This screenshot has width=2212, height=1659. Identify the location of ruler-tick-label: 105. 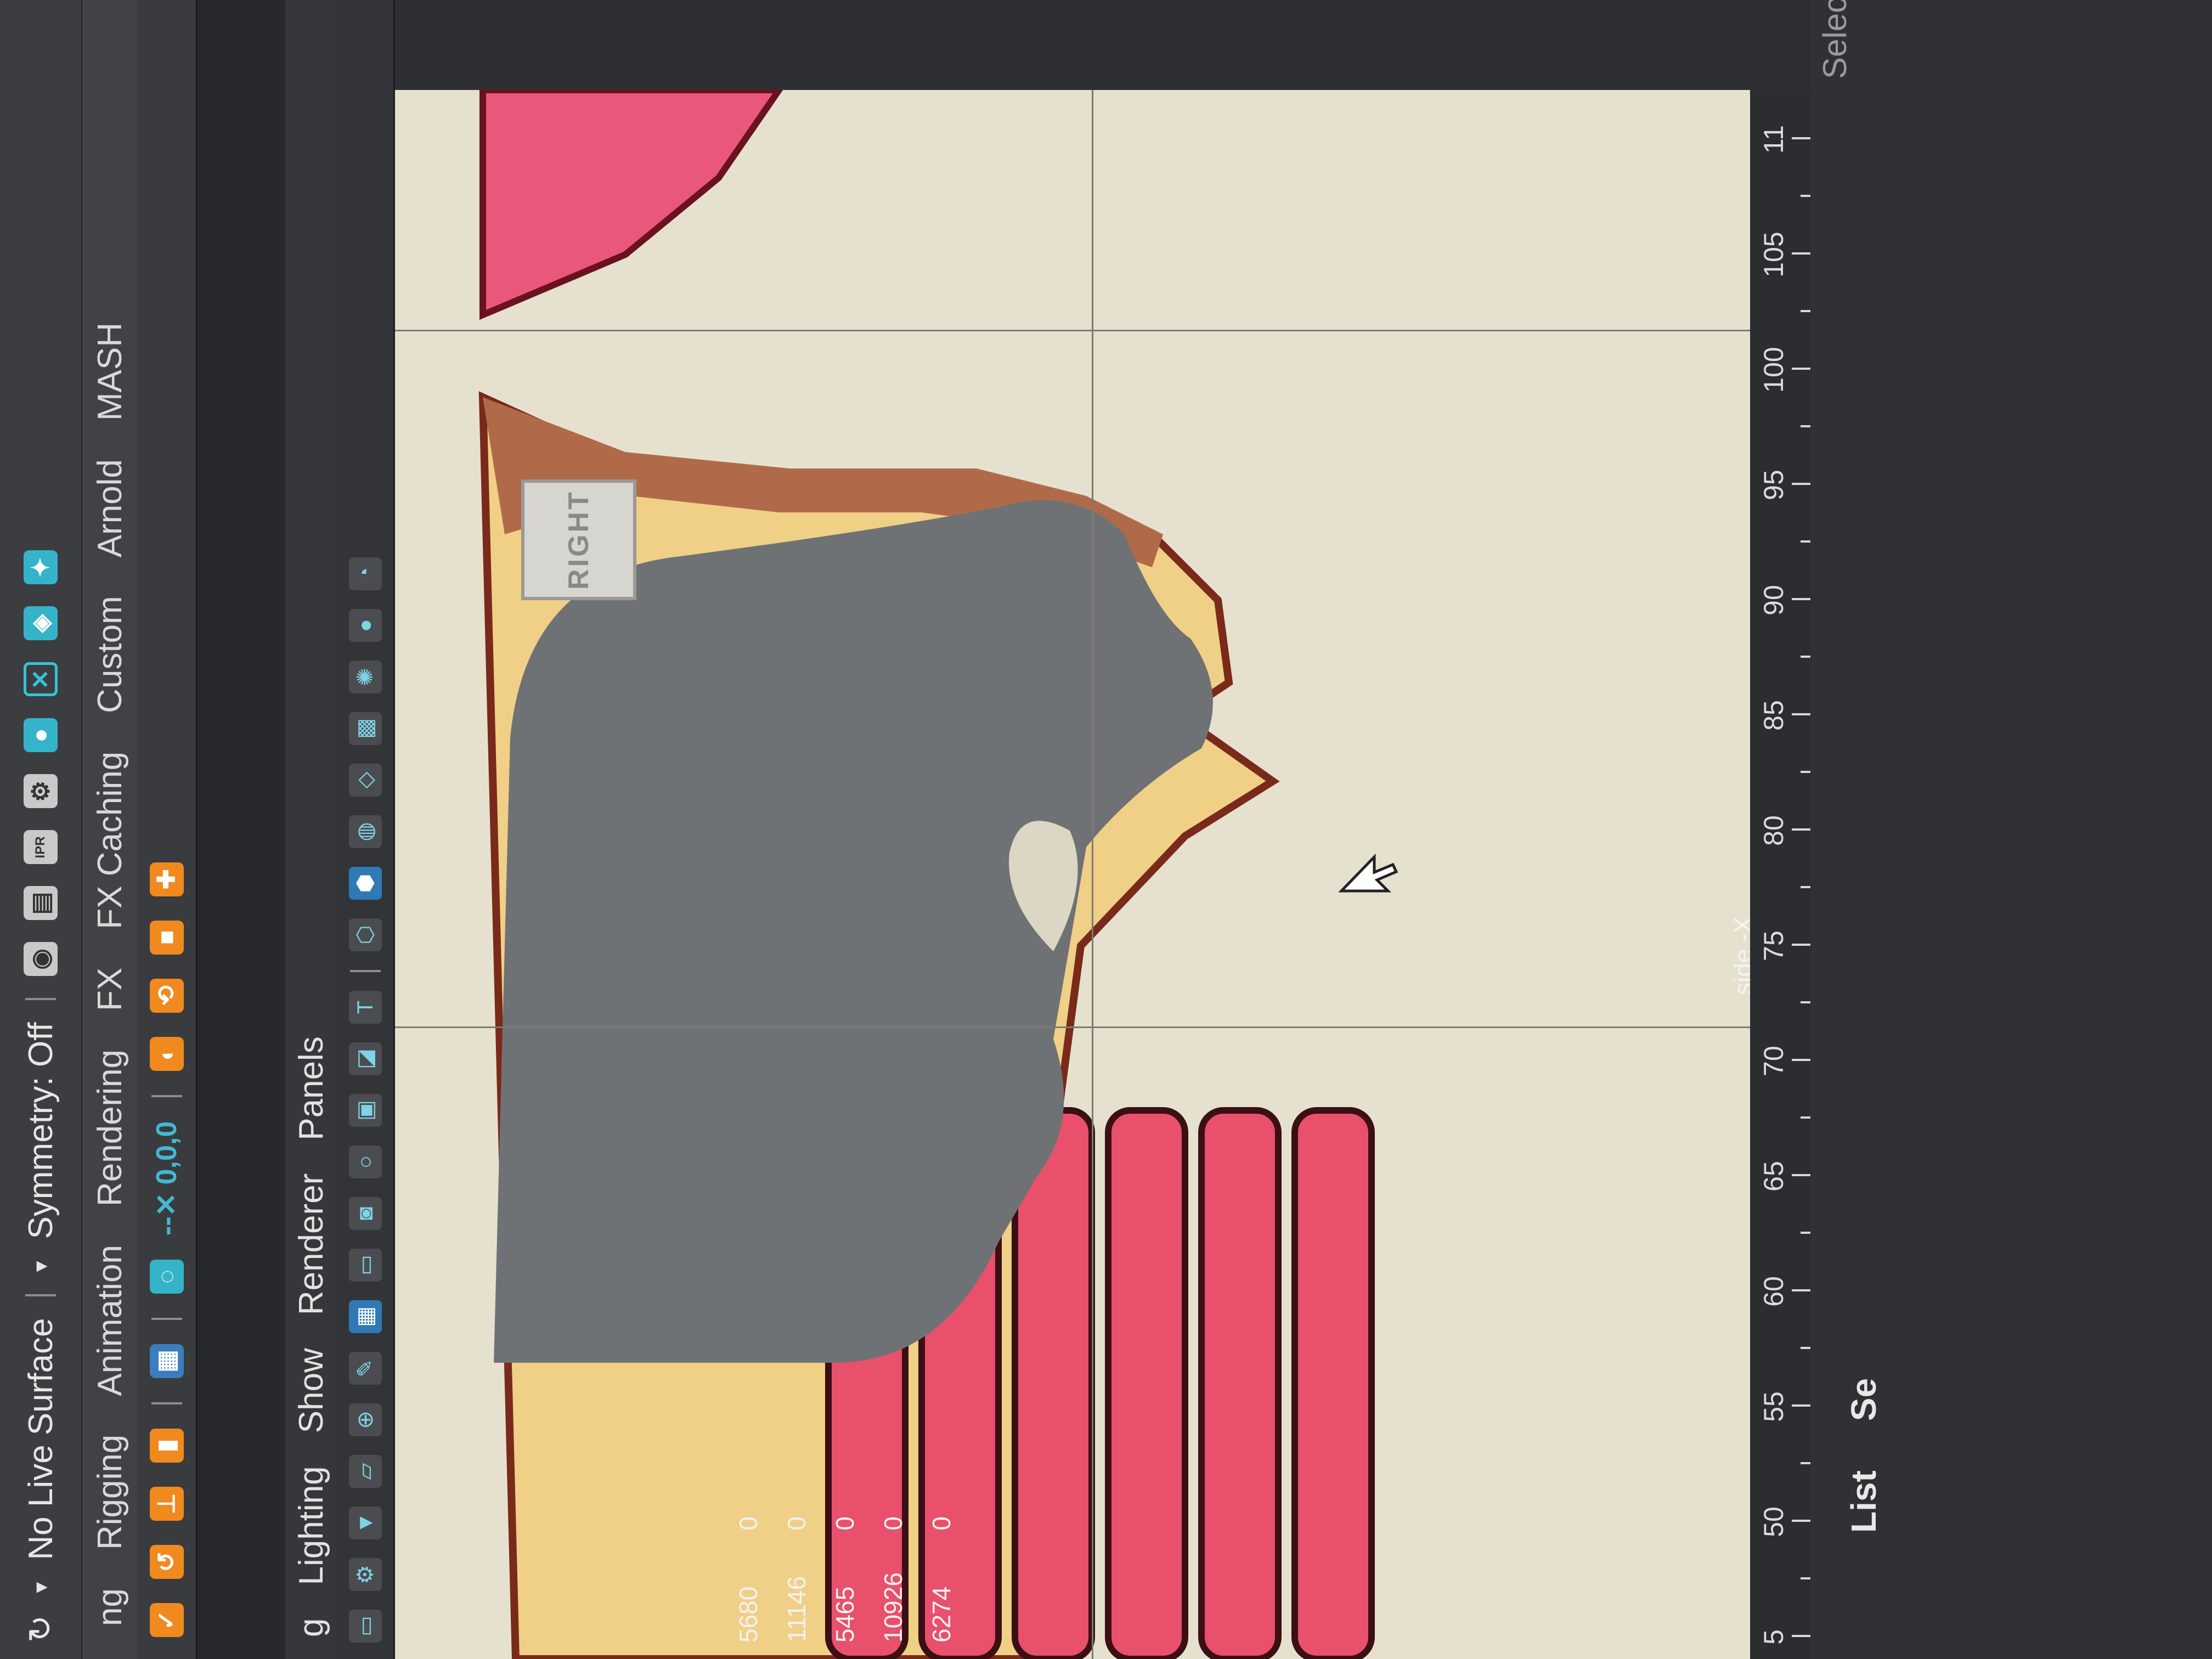
(1774, 255).